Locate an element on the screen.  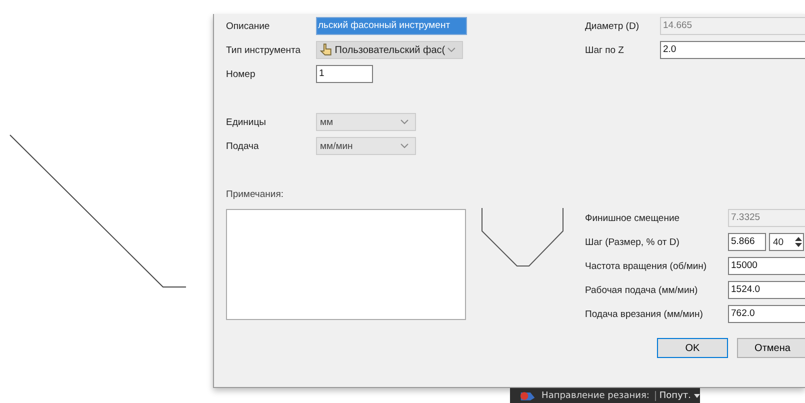
field-label: Шаг по Z is located at coordinates (605, 50).